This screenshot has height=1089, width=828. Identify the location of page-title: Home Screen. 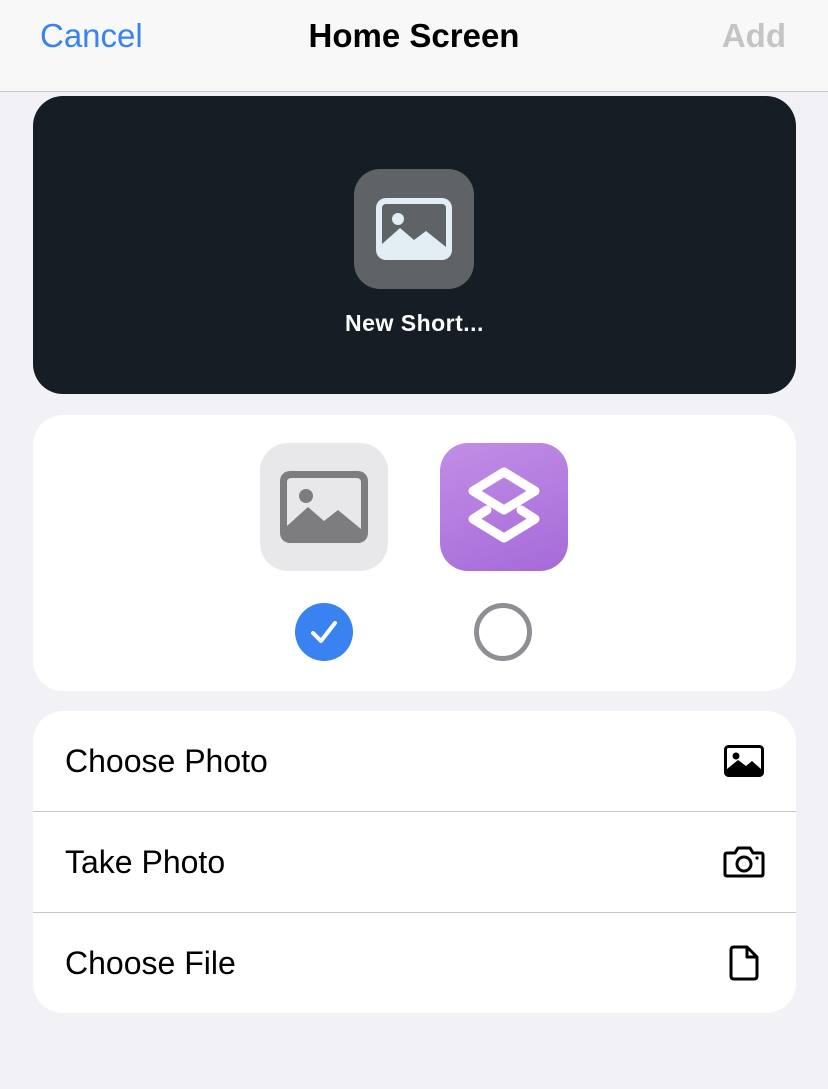
(414, 35).